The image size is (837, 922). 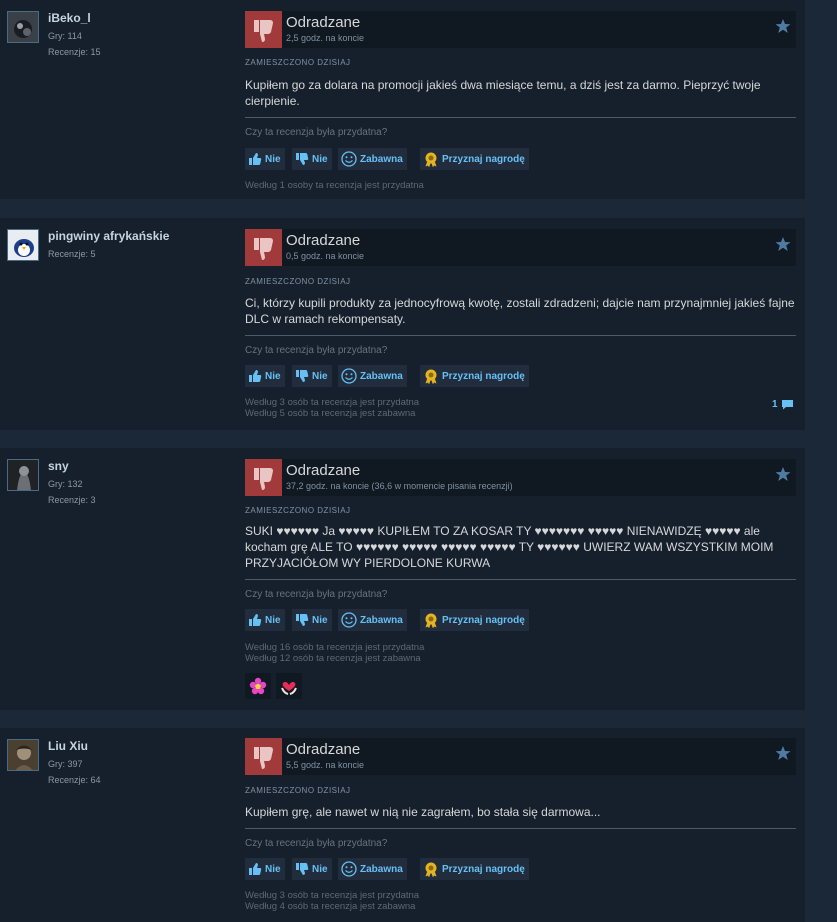 I want to click on author-reviews-count: Recenzje: 15, so click(x=74, y=52).